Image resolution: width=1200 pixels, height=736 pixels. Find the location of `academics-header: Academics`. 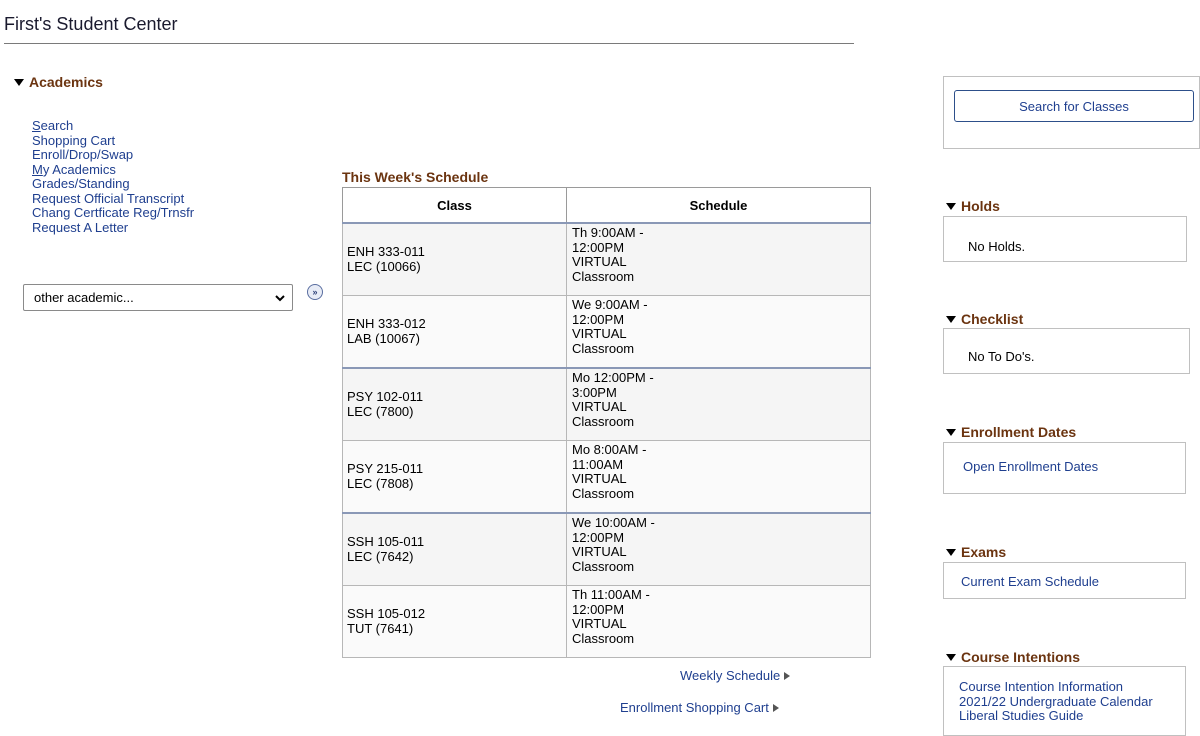

academics-header: Academics is located at coordinates (58, 82).